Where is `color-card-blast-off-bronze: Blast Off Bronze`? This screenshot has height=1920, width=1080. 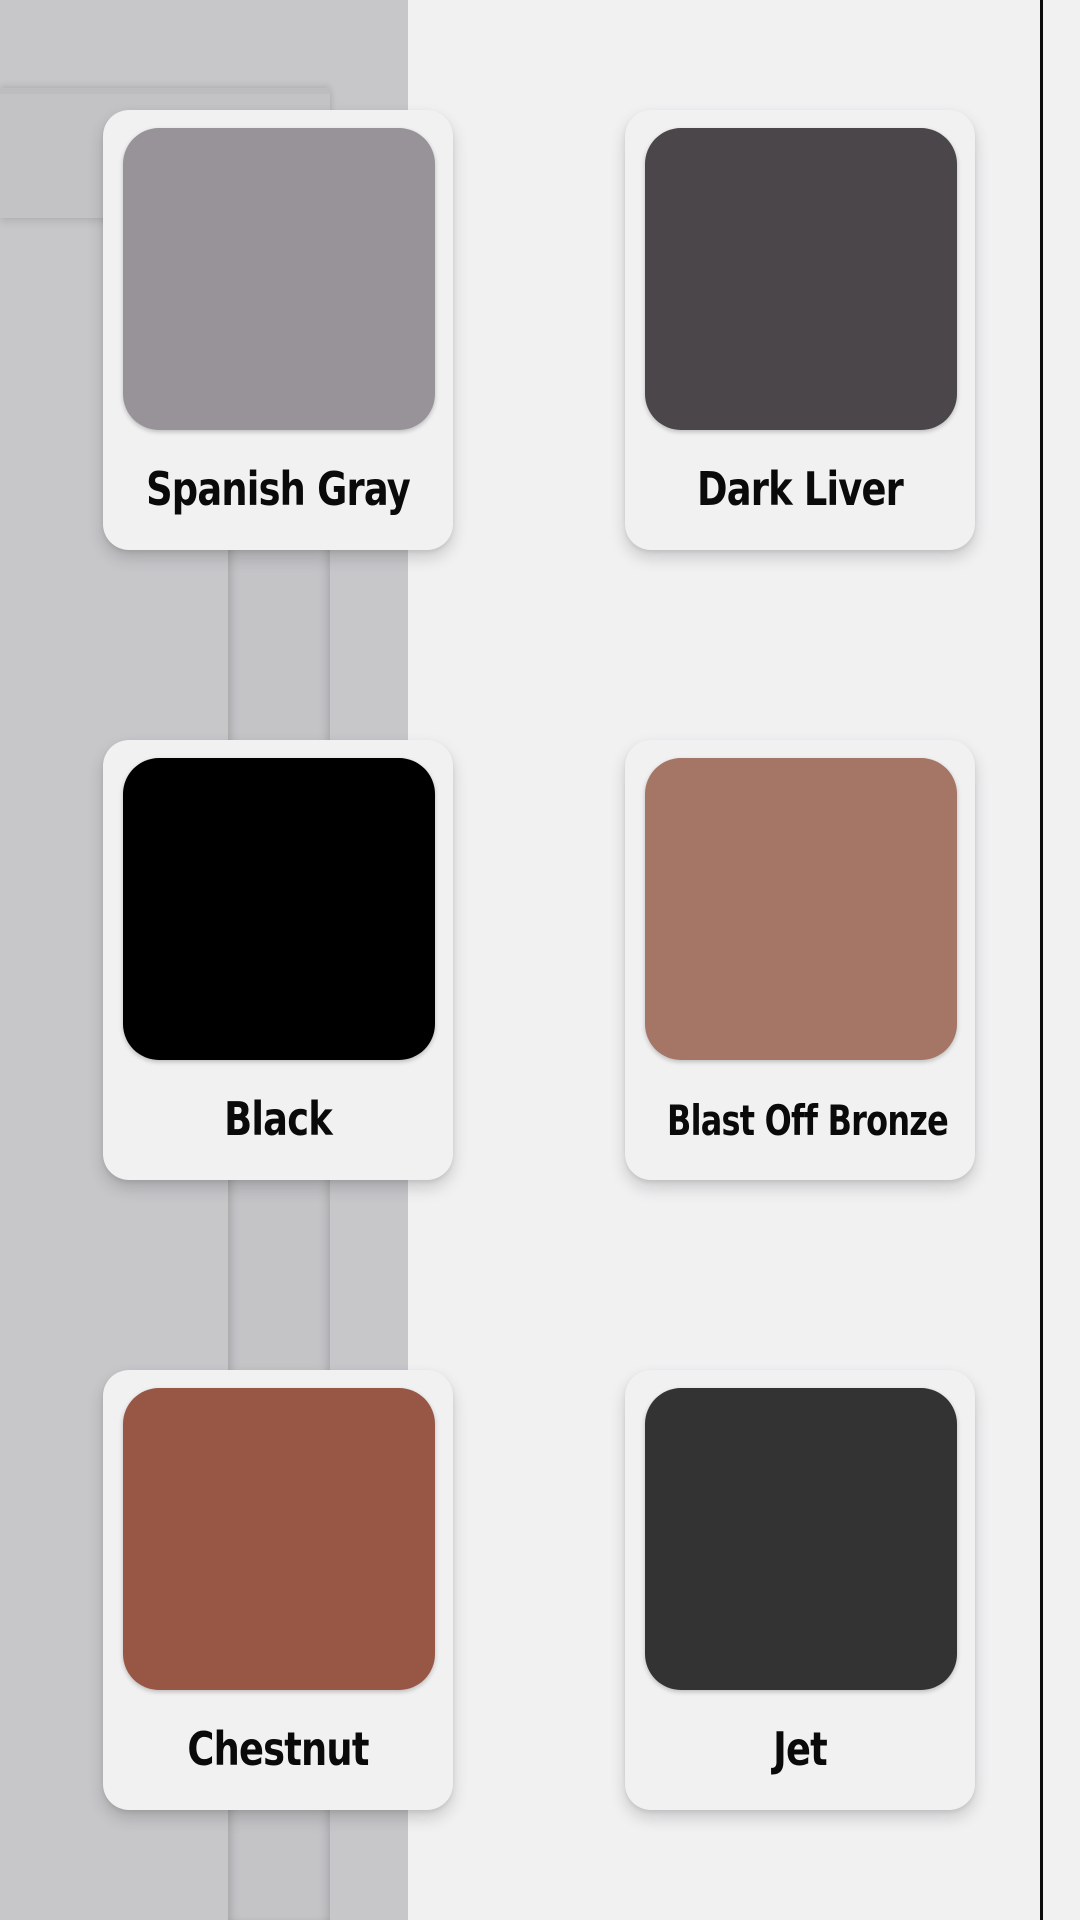
color-card-blast-off-bronze: Blast Off Bronze is located at coordinates (800, 960).